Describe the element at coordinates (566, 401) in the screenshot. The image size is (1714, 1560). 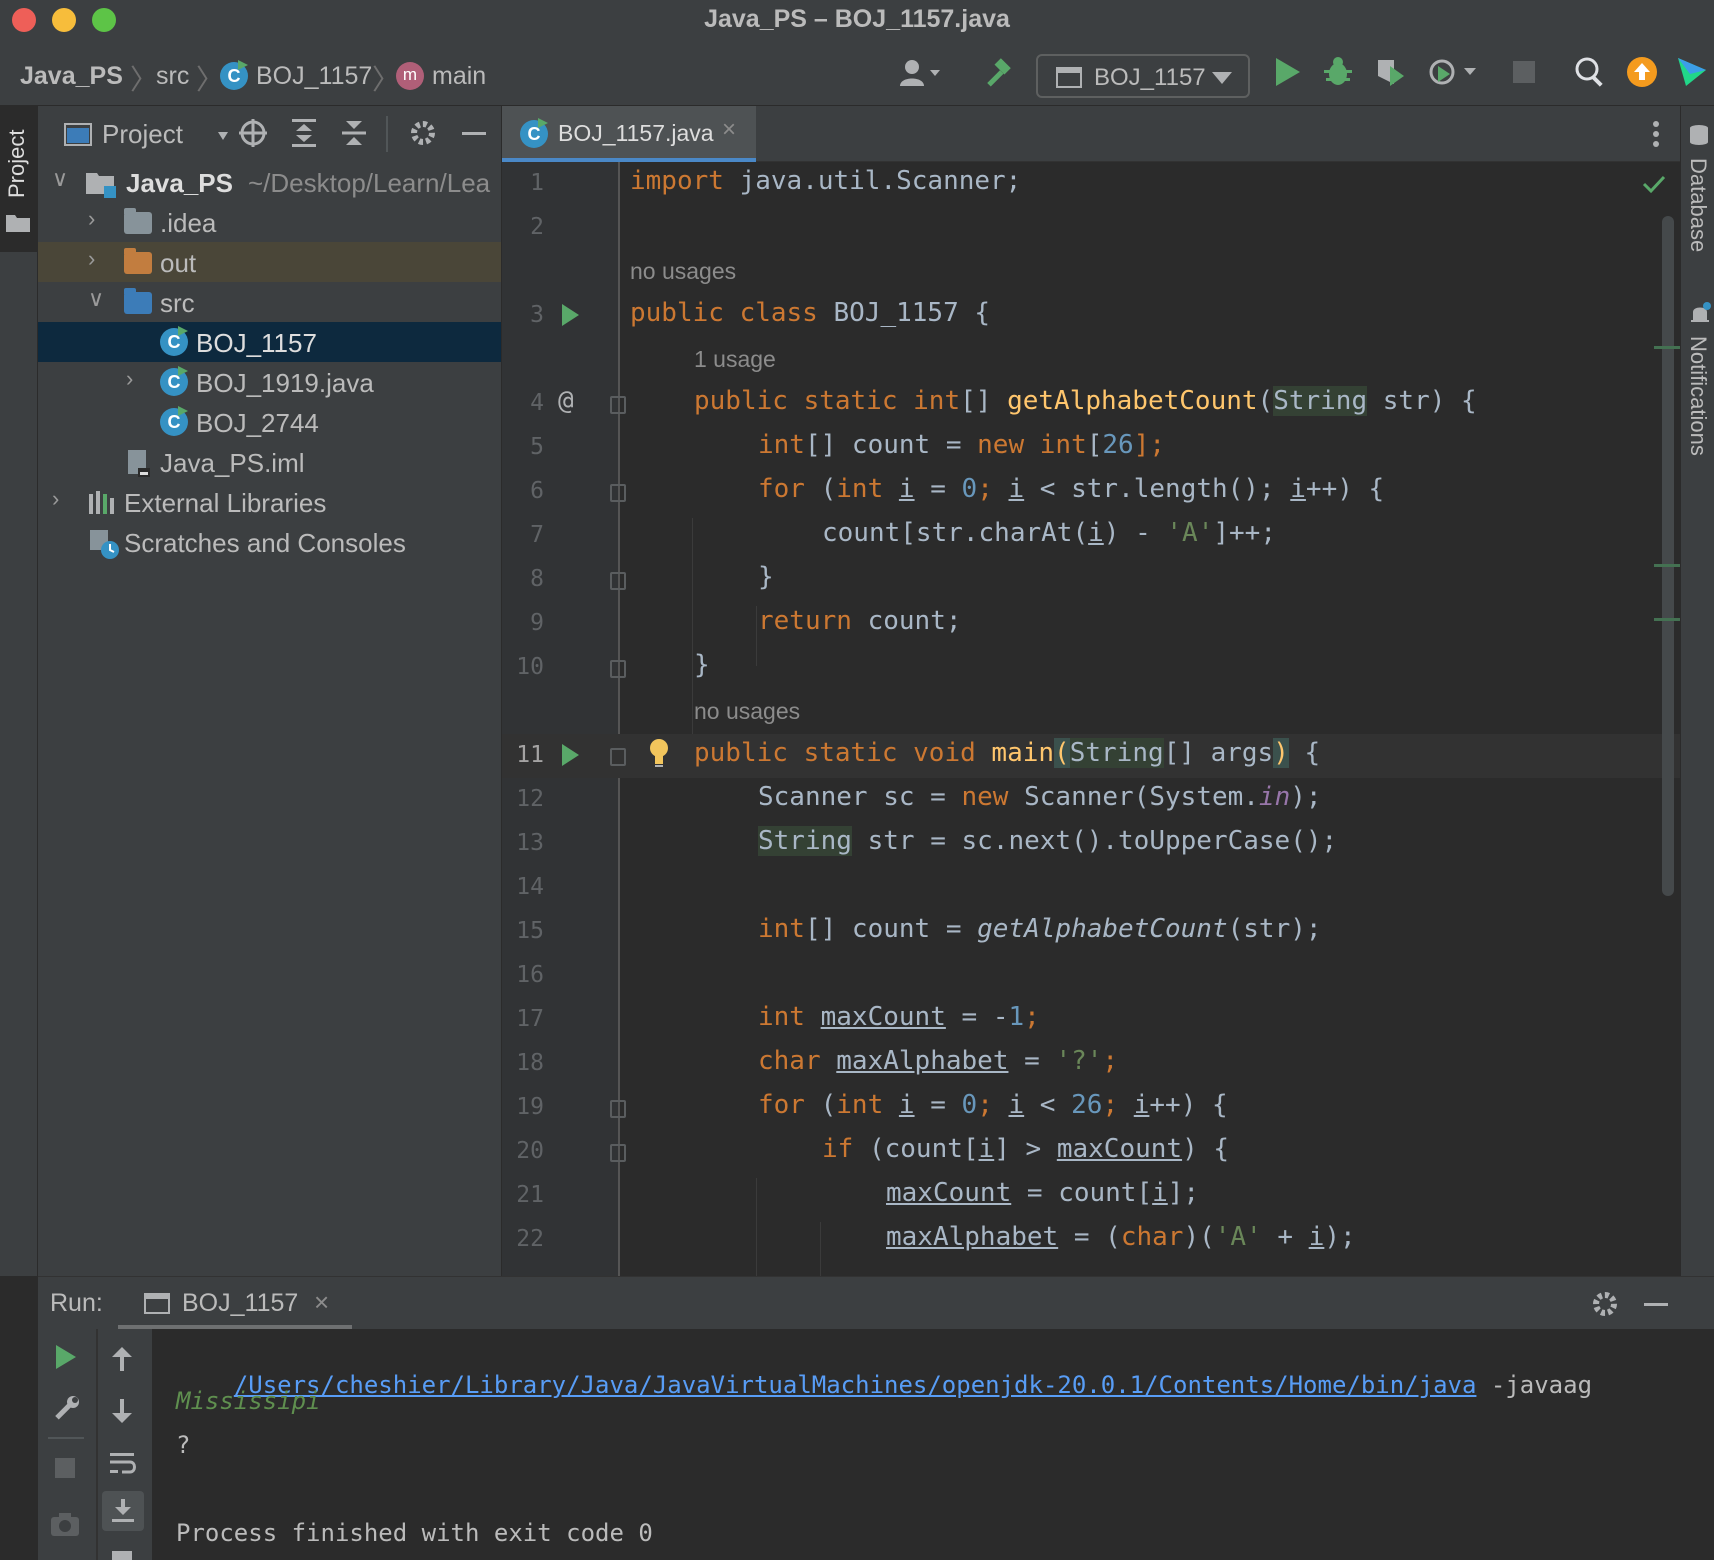
I see `implementation-marker-icon: @` at that location.